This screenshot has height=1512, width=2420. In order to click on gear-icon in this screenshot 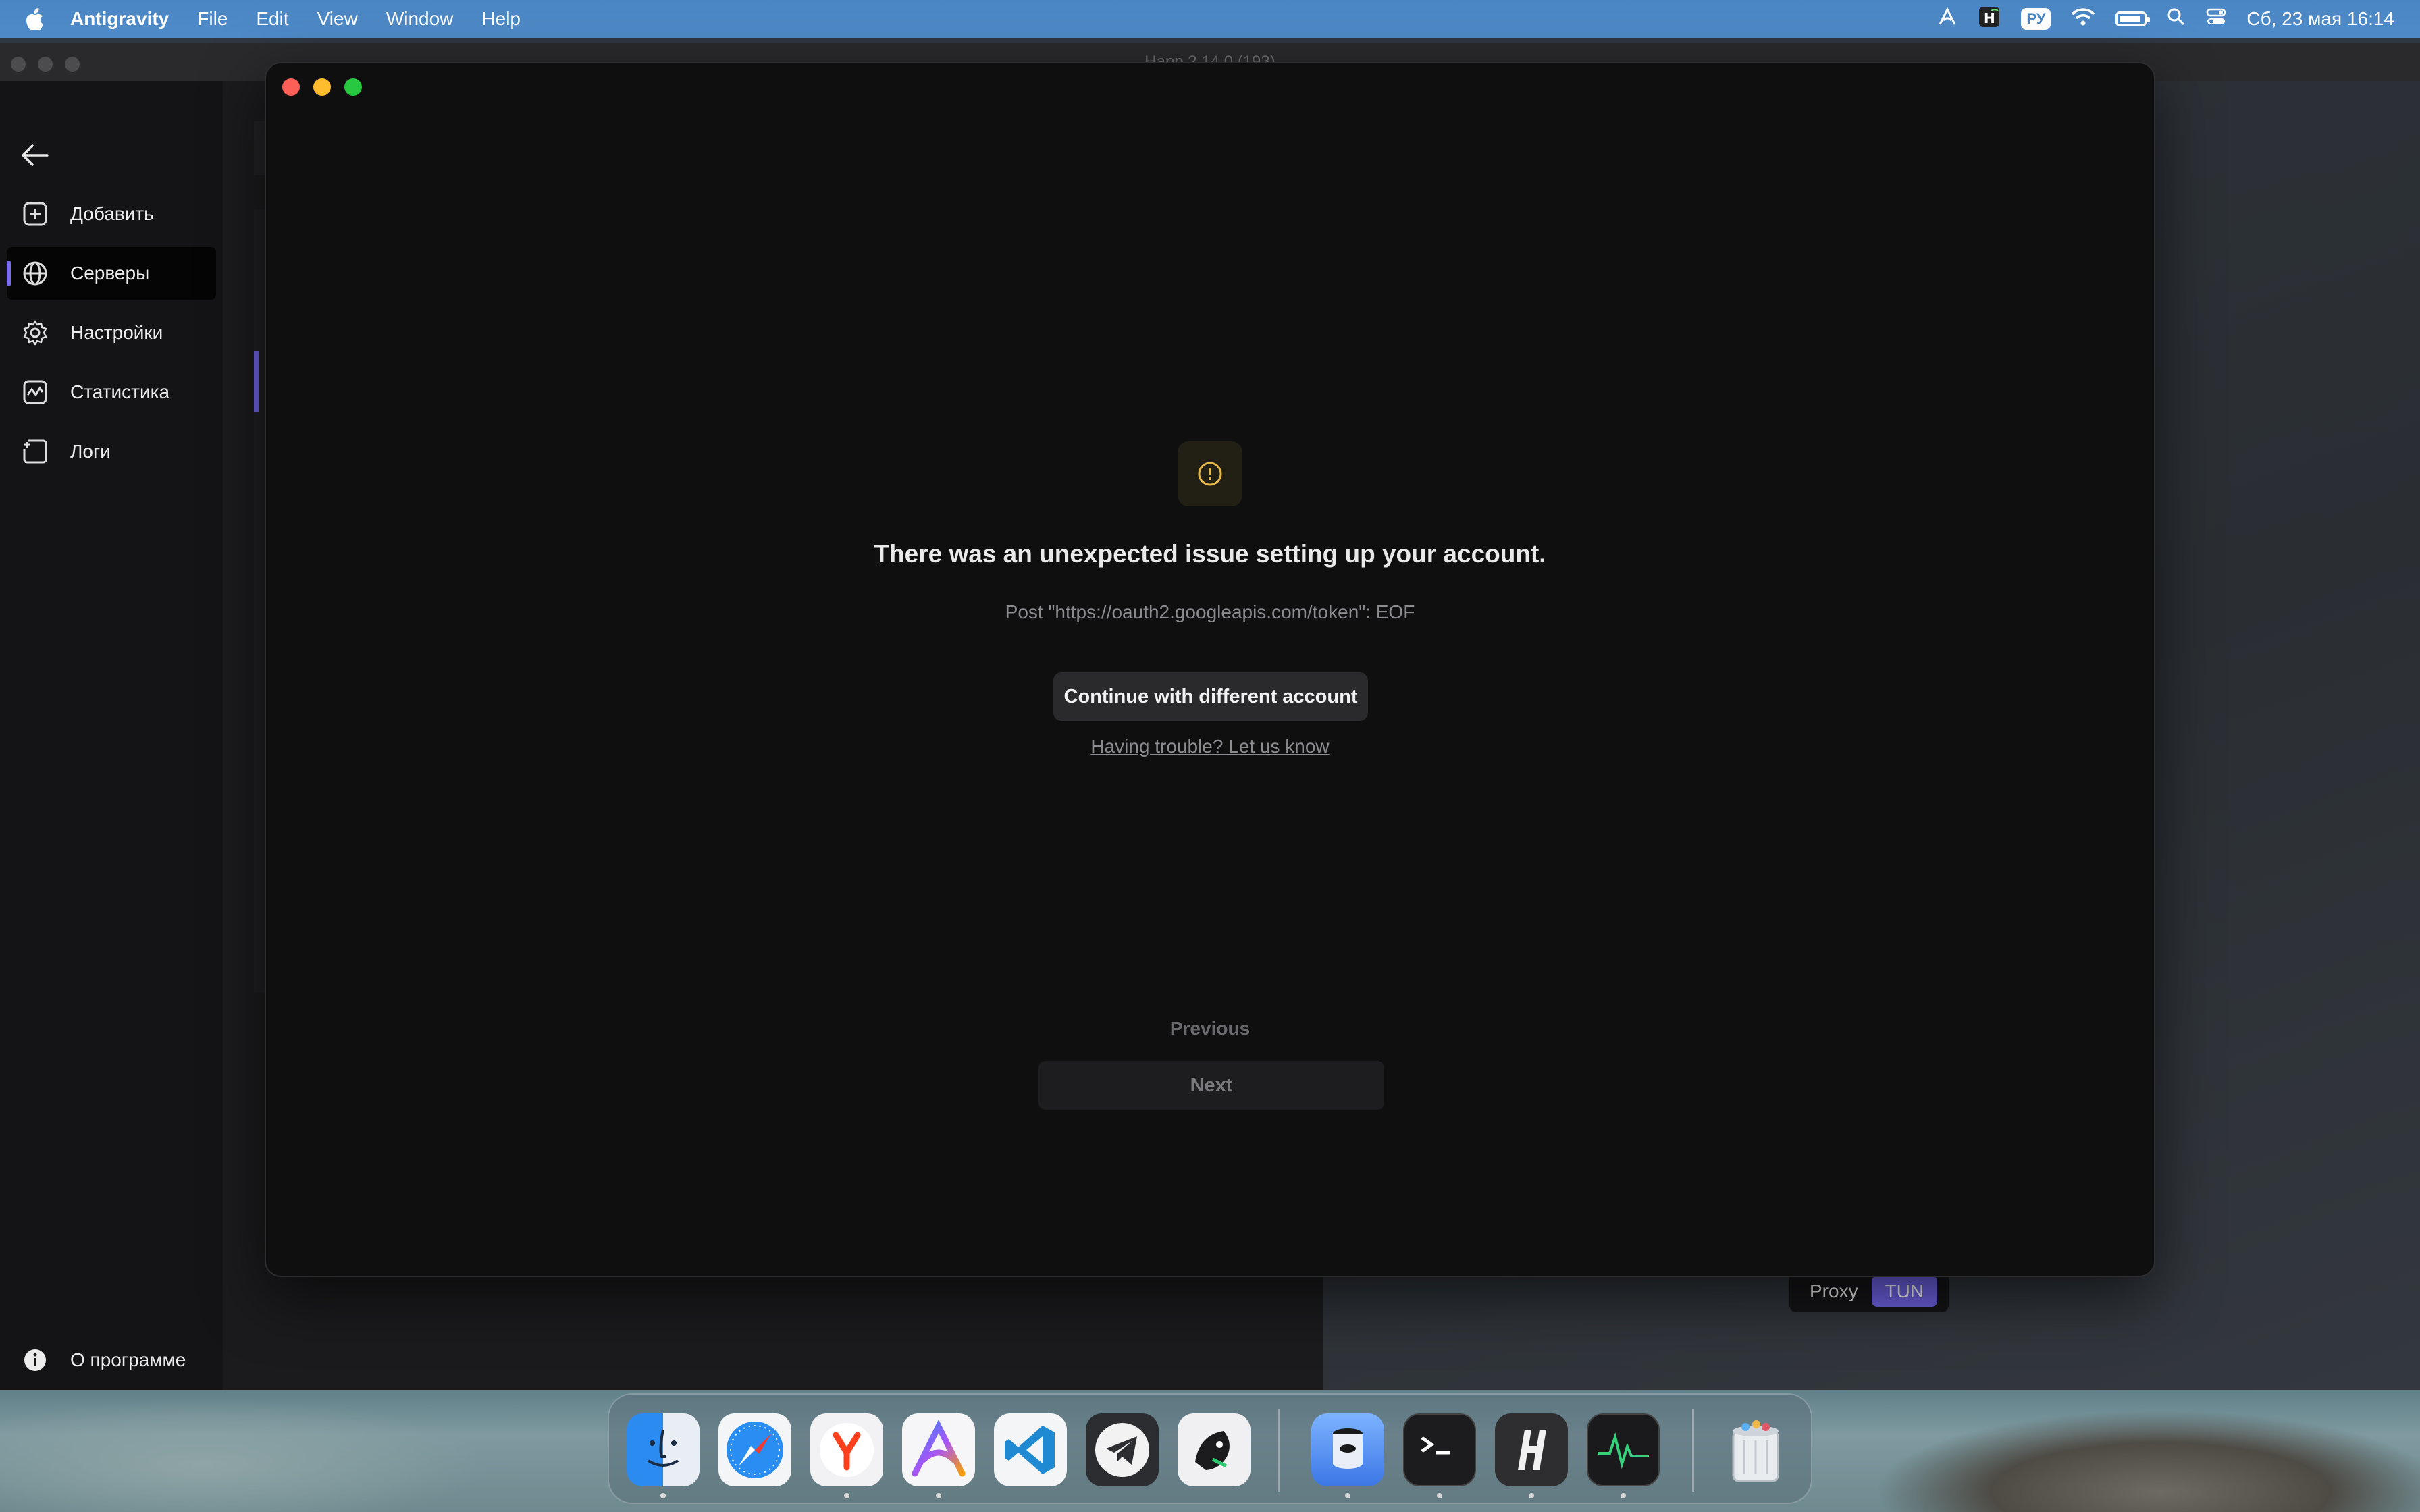, I will do `click(35, 333)`.